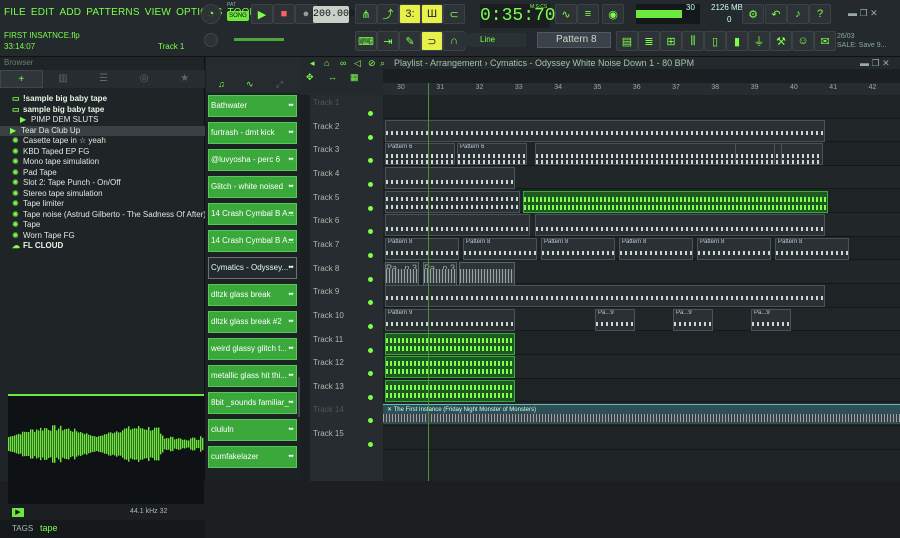  What do you see at coordinates (102, 236) in the screenshot?
I see `browser-item: ✺ Worn Tape FG` at bounding box center [102, 236].